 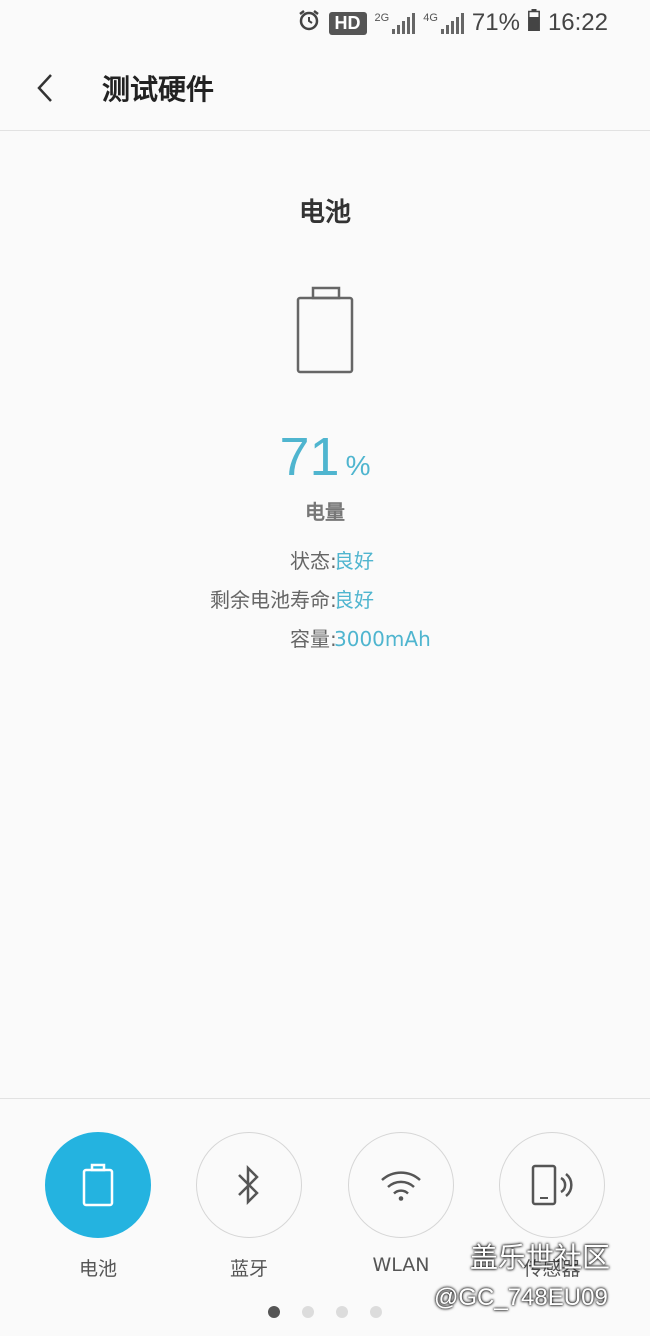 I want to click on hd-badge: HD, so click(x=347, y=23).